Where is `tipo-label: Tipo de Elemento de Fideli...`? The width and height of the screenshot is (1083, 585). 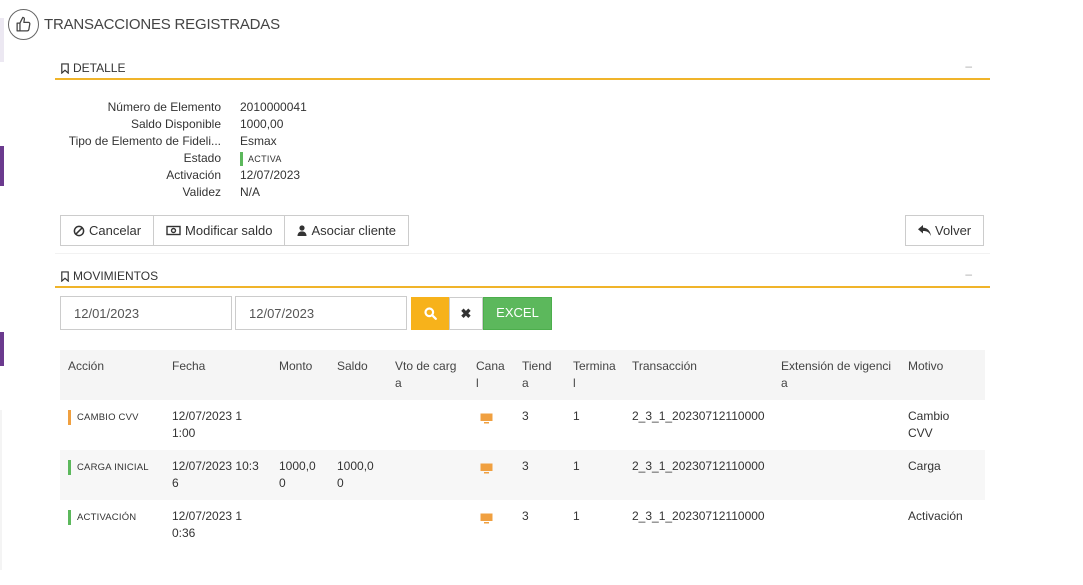 tipo-label: Tipo de Elemento de Fideli... is located at coordinates (144, 141).